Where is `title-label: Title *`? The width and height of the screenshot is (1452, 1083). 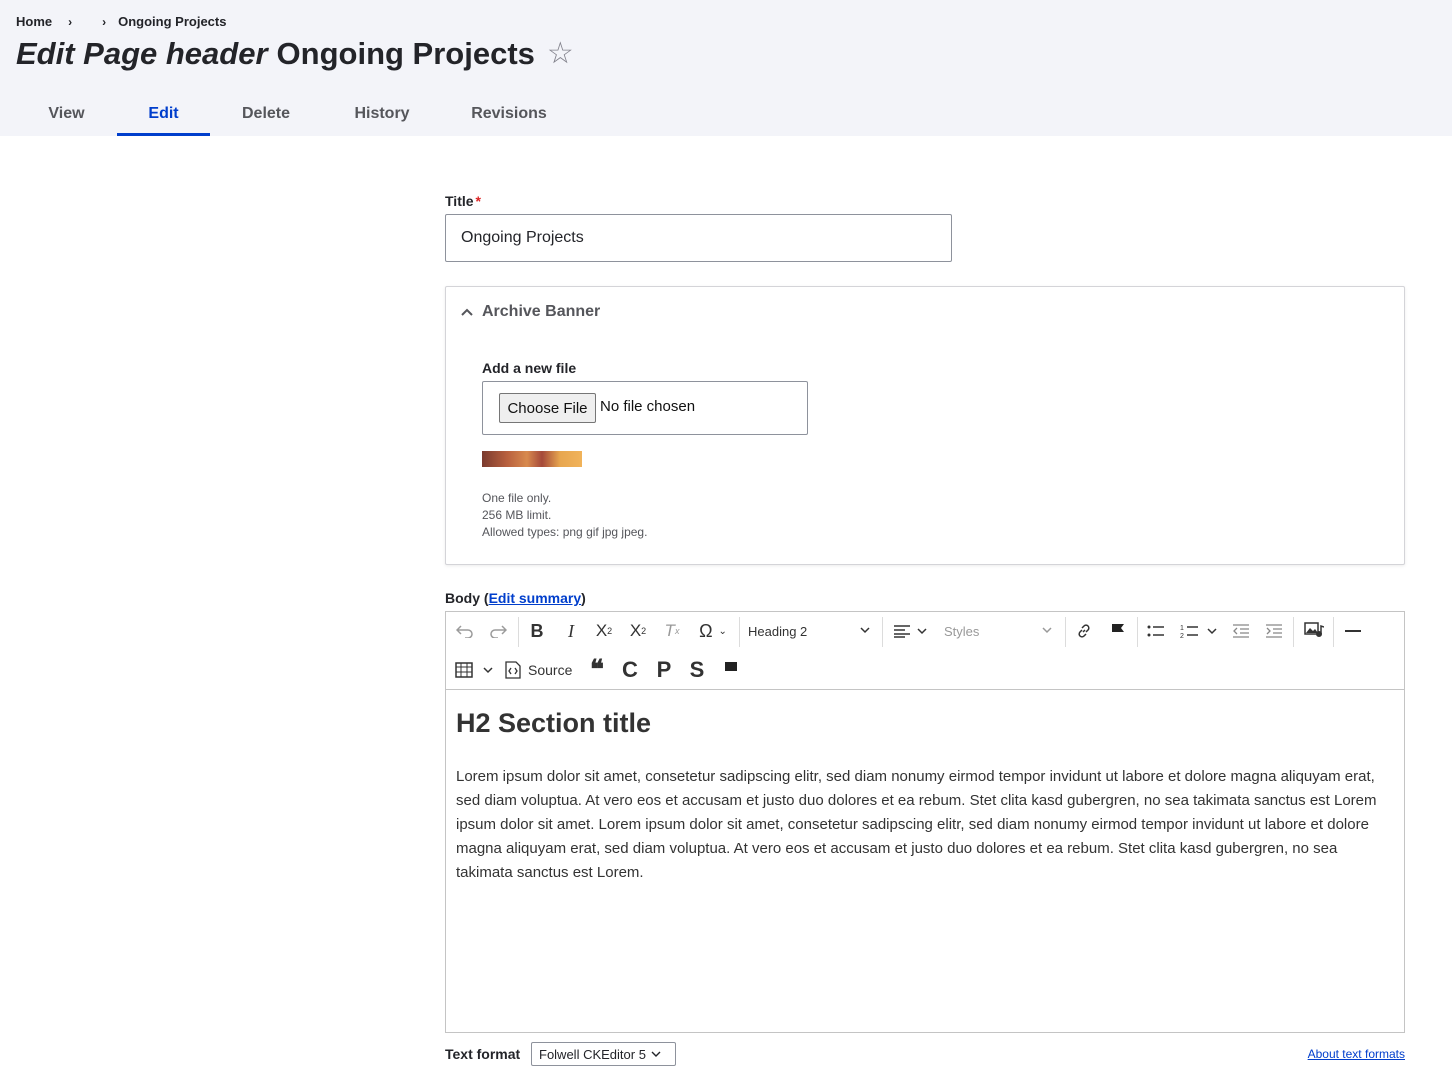
title-label: Title * is located at coordinates (463, 201).